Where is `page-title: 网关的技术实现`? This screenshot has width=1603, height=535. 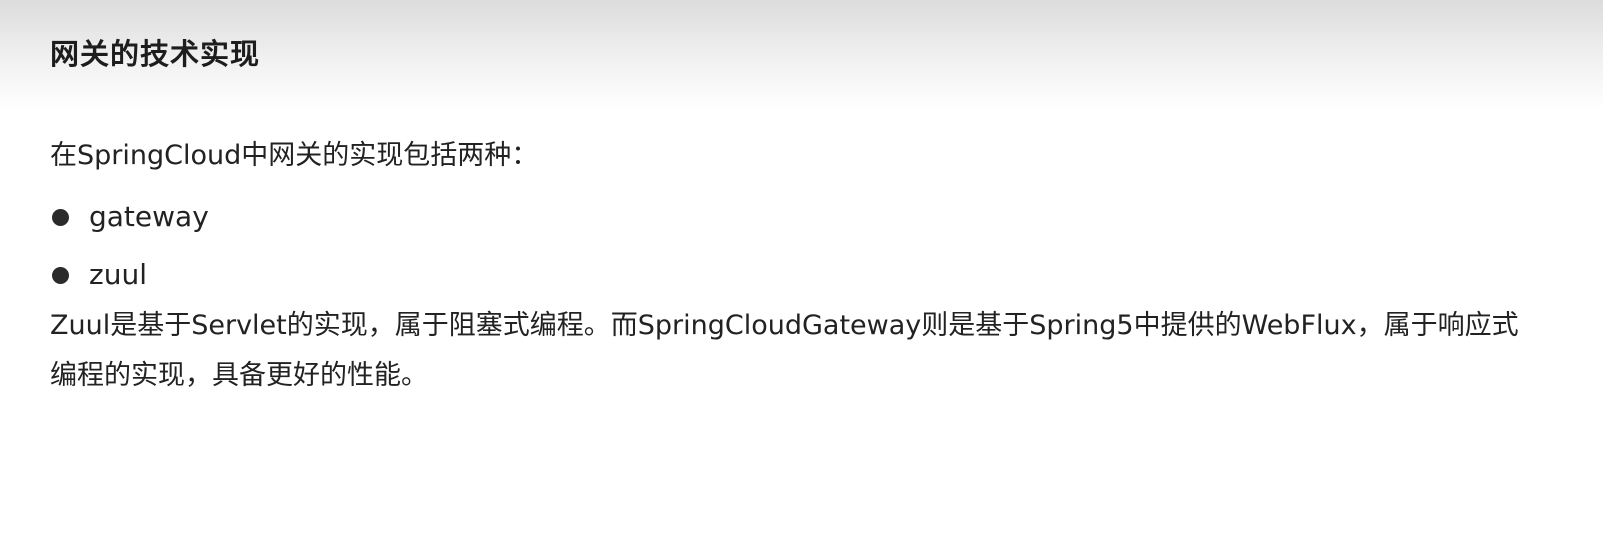
page-title: 网关的技术实现 is located at coordinates (155, 54).